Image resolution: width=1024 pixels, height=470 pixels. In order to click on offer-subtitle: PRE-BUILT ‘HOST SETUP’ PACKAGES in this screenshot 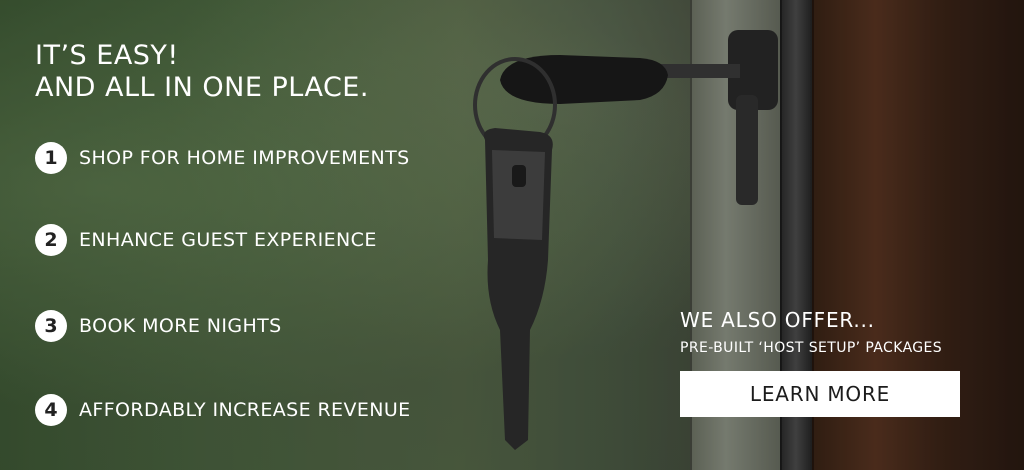, I will do `click(811, 348)`.